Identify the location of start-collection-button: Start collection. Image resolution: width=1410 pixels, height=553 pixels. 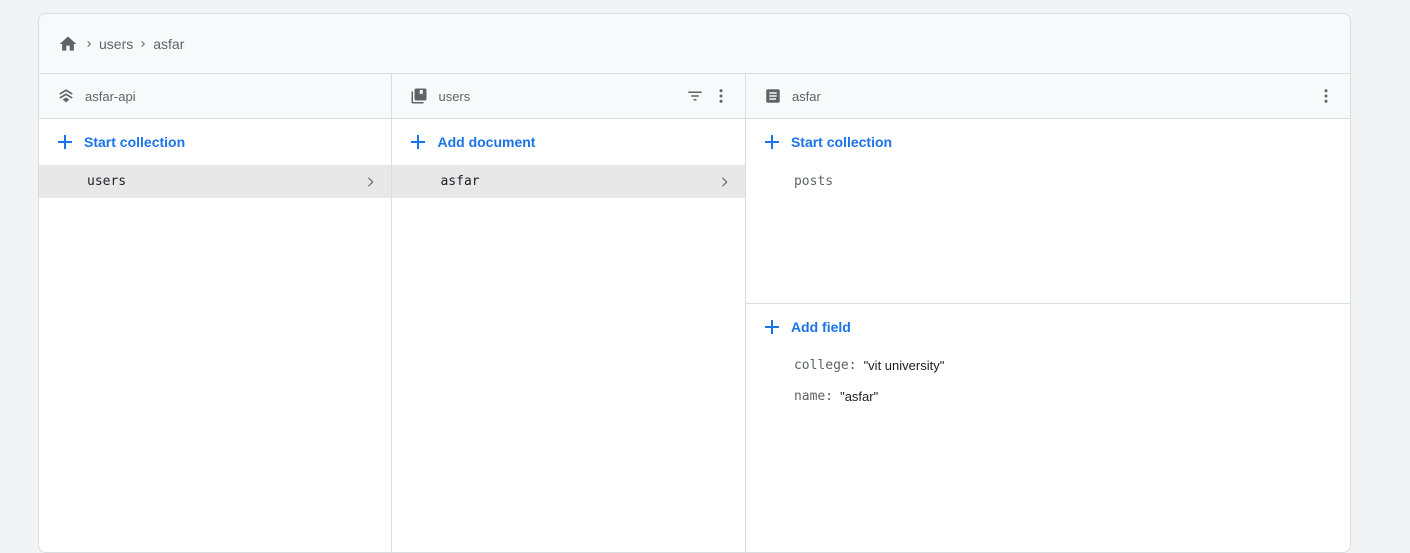
(215, 142).